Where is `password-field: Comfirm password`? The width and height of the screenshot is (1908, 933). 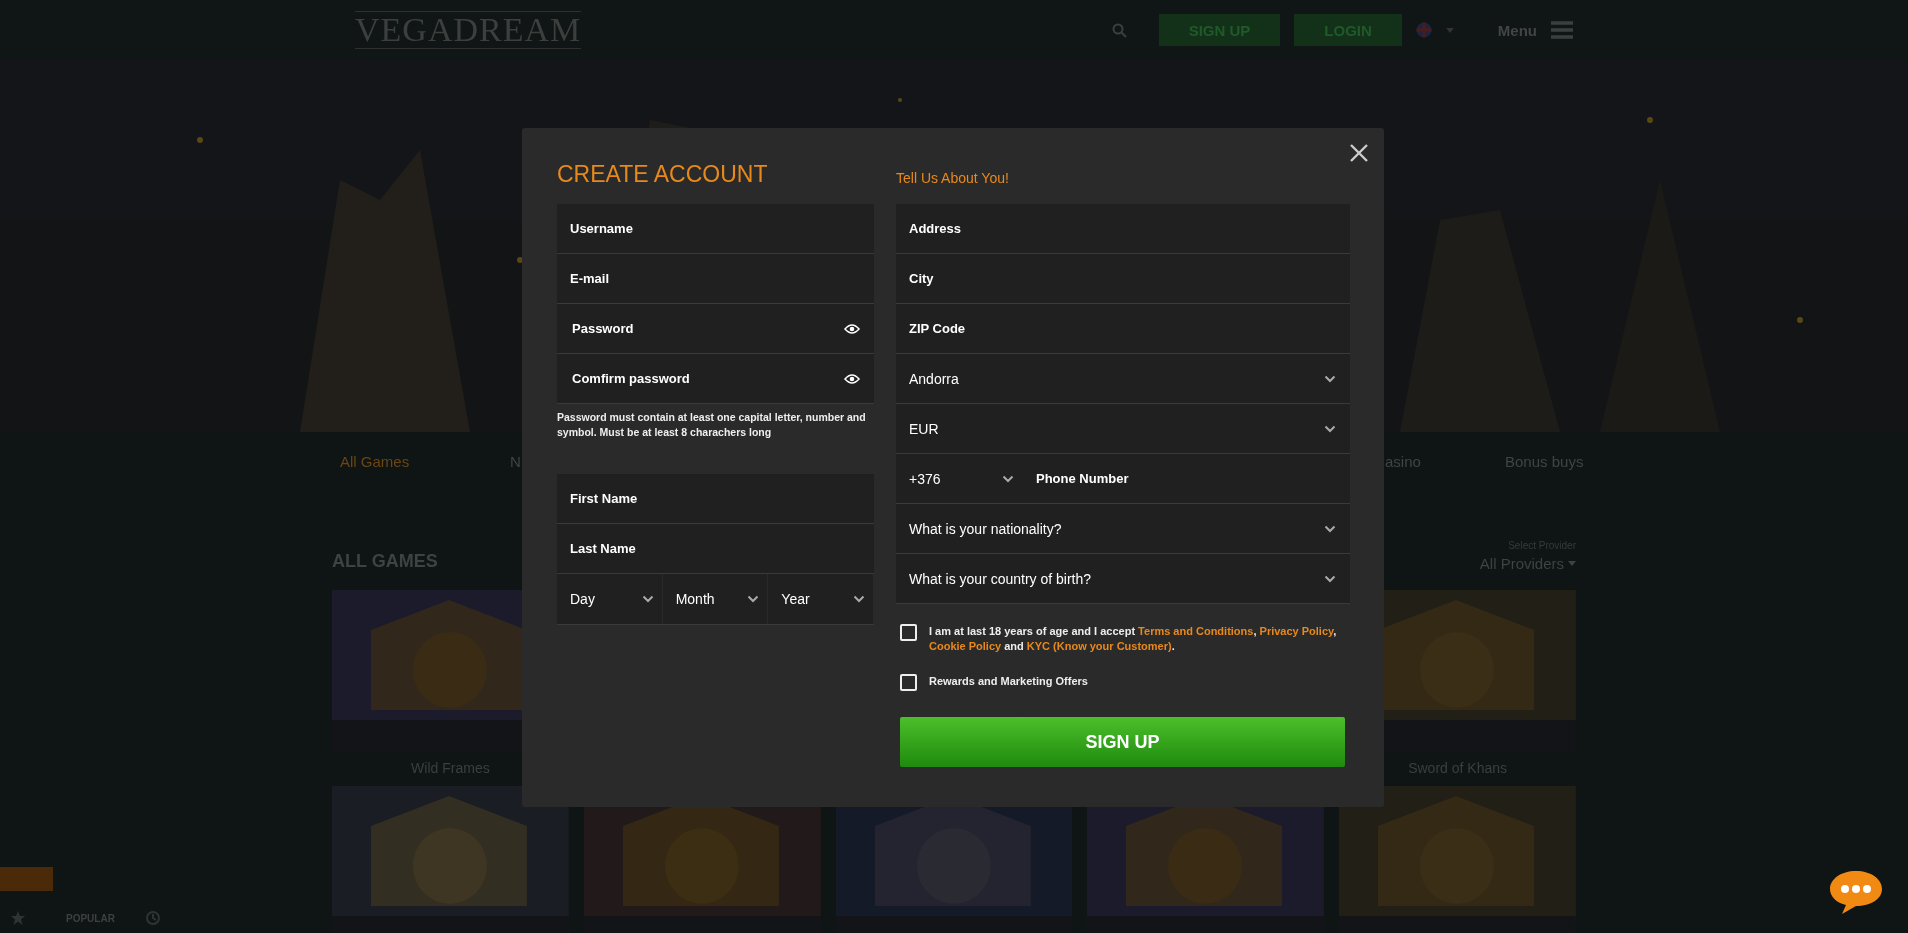
password-field: Comfirm password is located at coordinates (715, 379).